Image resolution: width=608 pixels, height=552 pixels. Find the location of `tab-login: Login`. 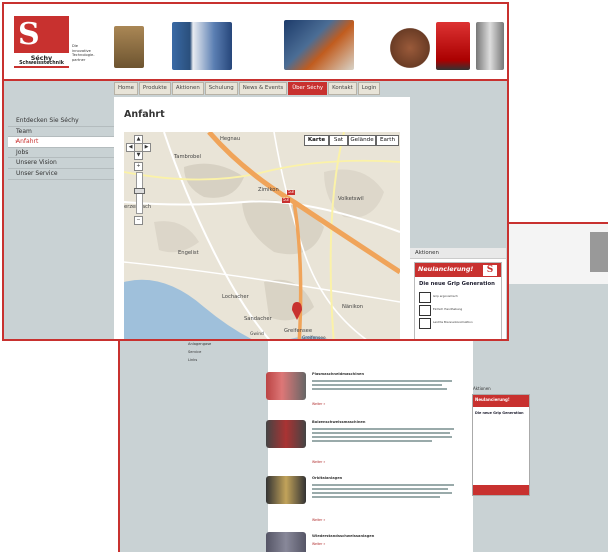

tab-login: Login is located at coordinates (369, 88).